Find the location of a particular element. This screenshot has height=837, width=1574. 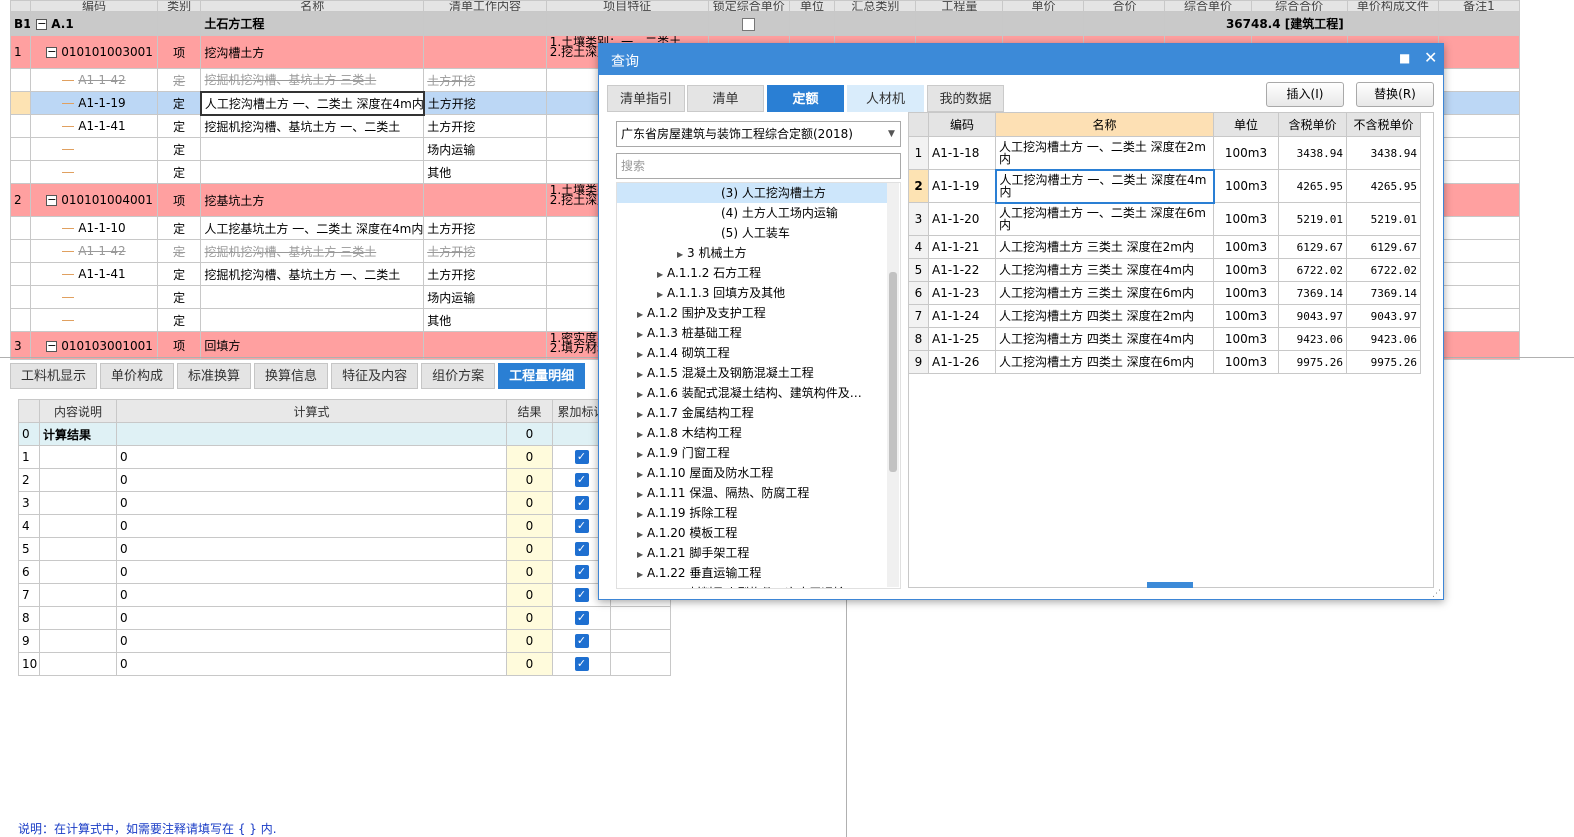

name-cell: 人工挖沟槽土方 四类土 深度在4m内 is located at coordinates (1104, 339).